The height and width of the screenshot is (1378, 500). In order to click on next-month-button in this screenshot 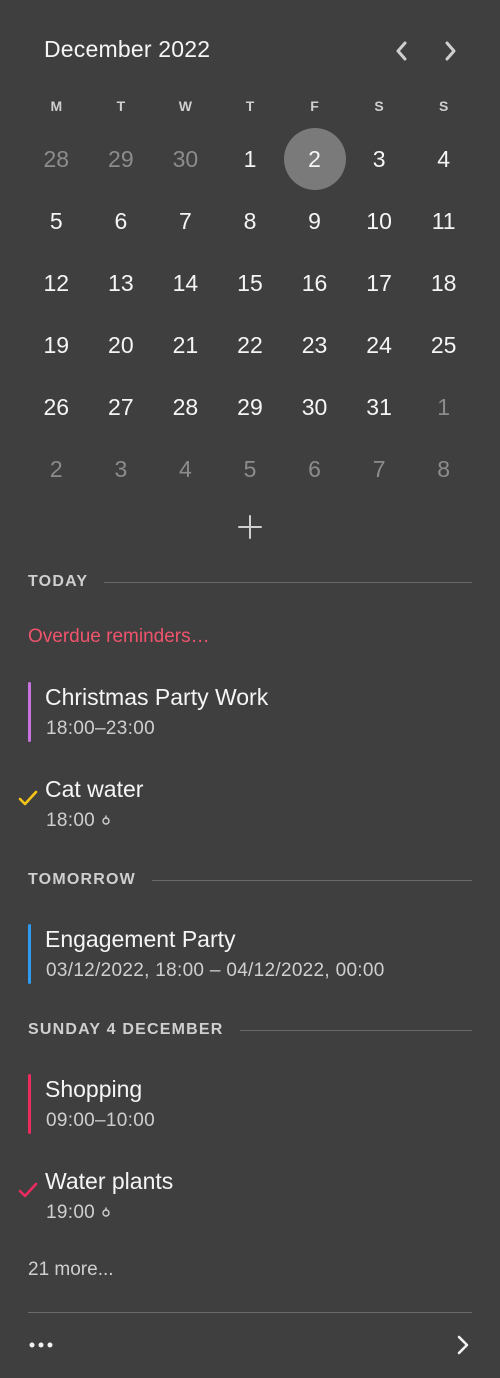, I will do `click(450, 51)`.